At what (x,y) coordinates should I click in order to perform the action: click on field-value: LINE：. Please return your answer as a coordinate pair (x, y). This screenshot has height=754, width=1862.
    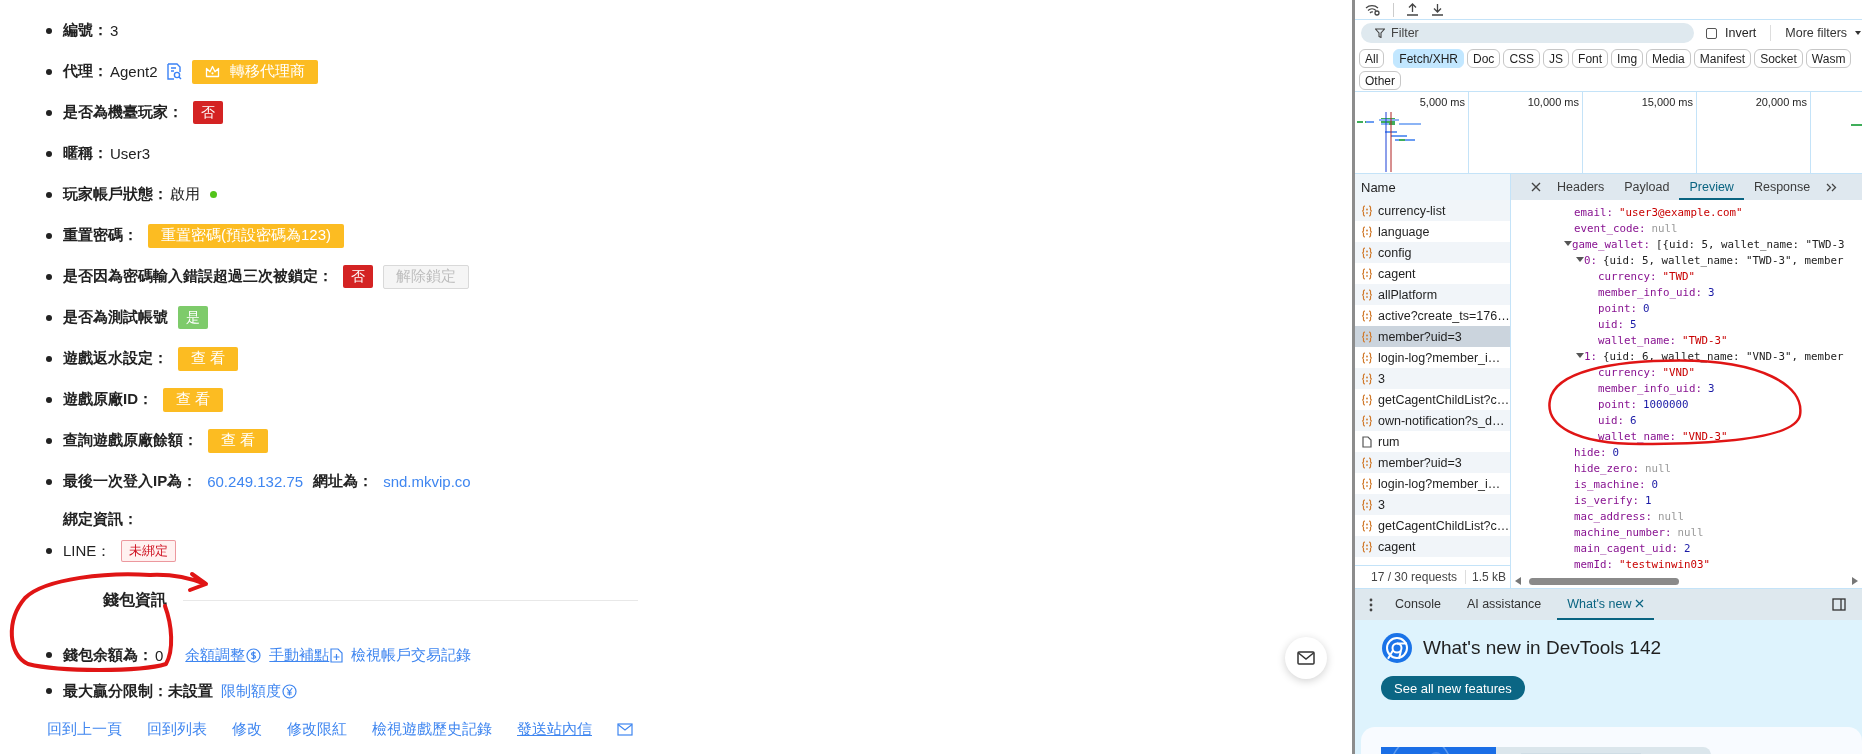
    Looking at the image, I should click on (87, 551).